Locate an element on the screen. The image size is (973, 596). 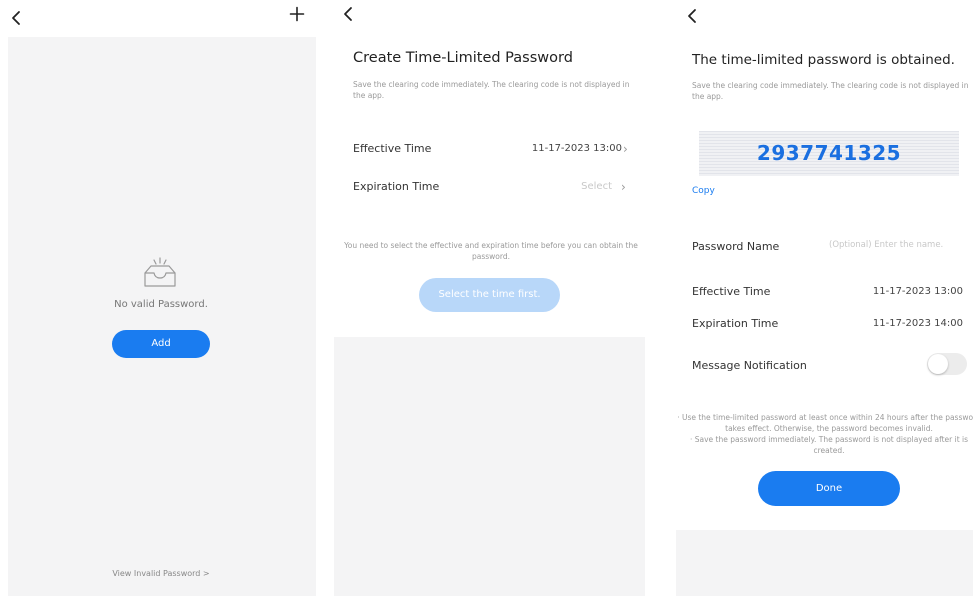
empty-state-text: No valid Password. is located at coordinates (161, 304).